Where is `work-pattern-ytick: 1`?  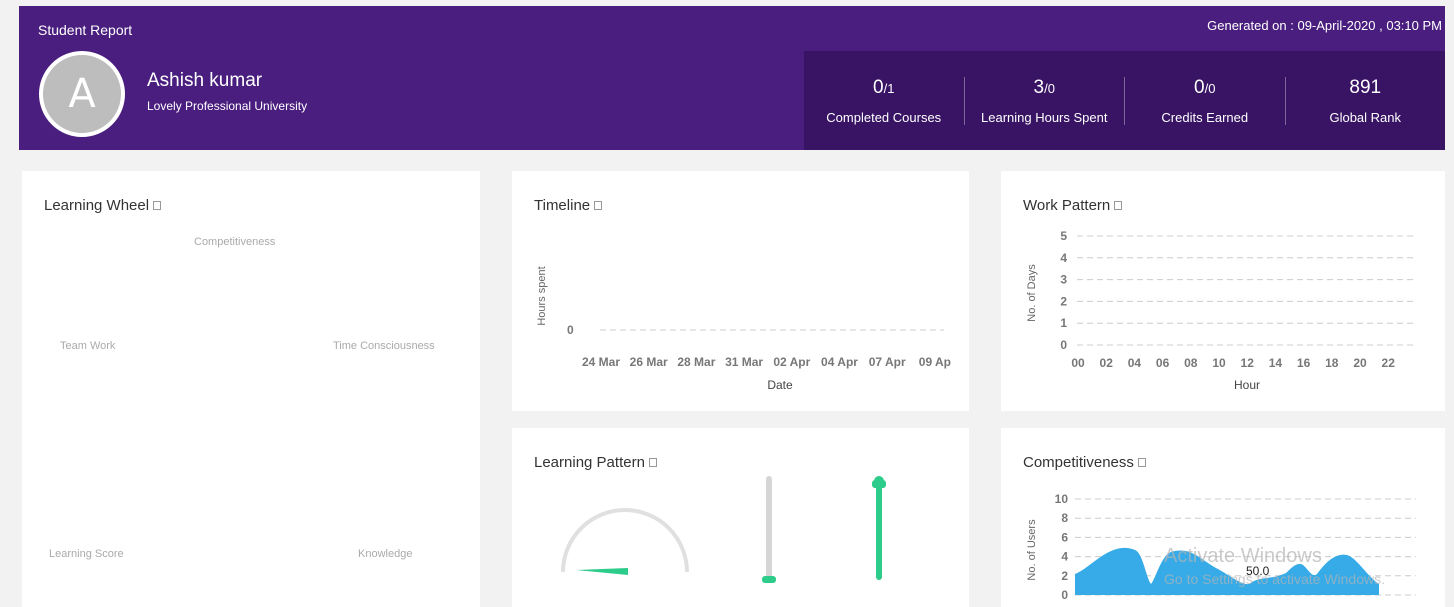
work-pattern-ytick: 1 is located at coordinates (1063, 323).